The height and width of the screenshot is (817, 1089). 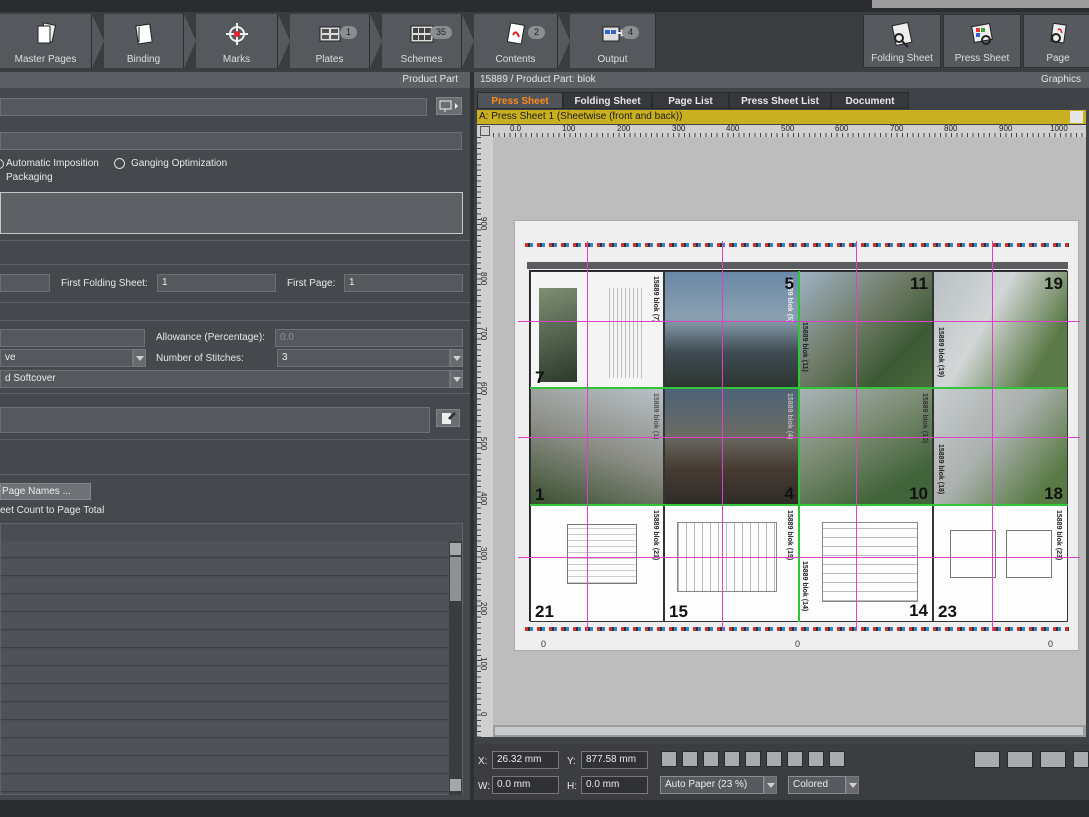 I want to click on allowance-value-field, so click(x=72, y=338).